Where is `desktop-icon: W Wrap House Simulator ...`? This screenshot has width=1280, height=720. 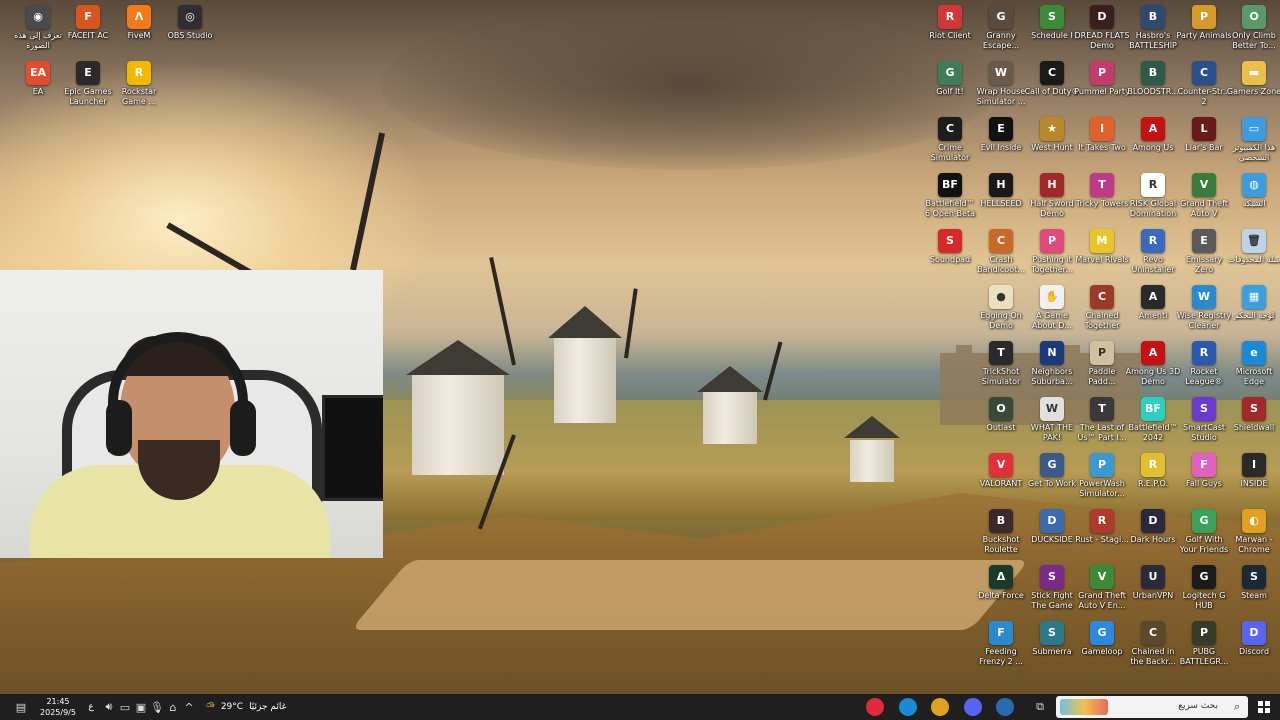 desktop-icon: W Wrap House Simulator ... is located at coordinates (1001, 84).